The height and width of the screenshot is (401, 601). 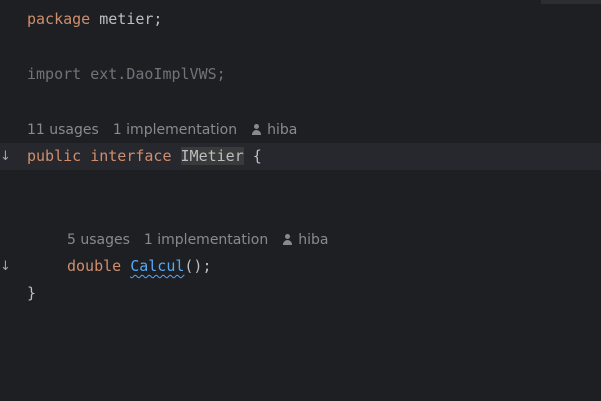 What do you see at coordinates (300, 266) in the screenshot?
I see `code-line-method: ↓ double Calcul();` at bounding box center [300, 266].